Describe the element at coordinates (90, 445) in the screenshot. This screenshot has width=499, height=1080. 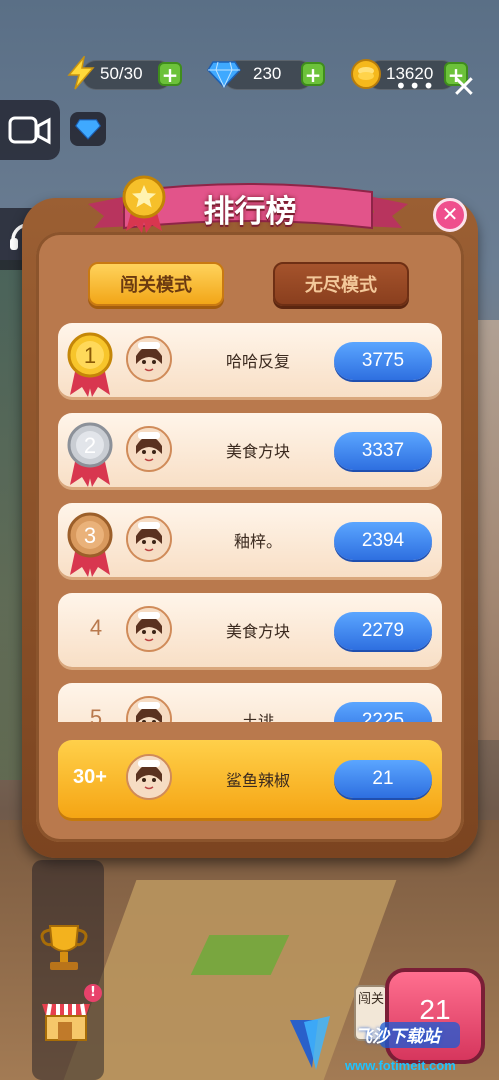
I see `rank-number: 2` at that location.